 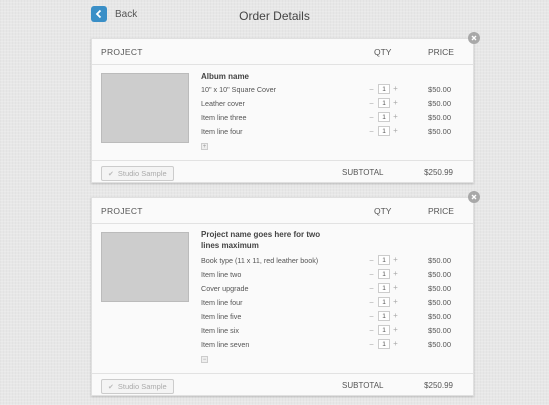 What do you see at coordinates (336, 331) in the screenshot?
I see `line-item: Item line six − 1 + $50.00` at bounding box center [336, 331].